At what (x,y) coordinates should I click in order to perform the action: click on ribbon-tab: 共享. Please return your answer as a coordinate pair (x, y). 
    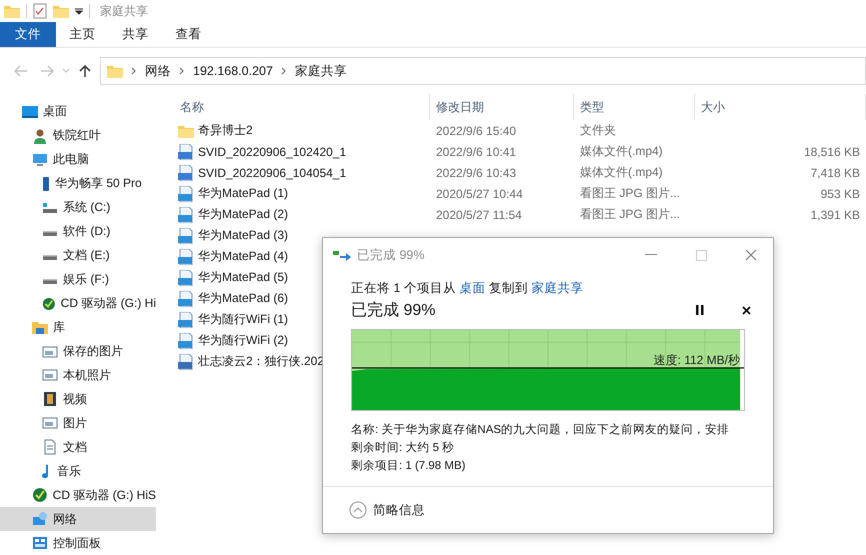
    Looking at the image, I should click on (135, 34).